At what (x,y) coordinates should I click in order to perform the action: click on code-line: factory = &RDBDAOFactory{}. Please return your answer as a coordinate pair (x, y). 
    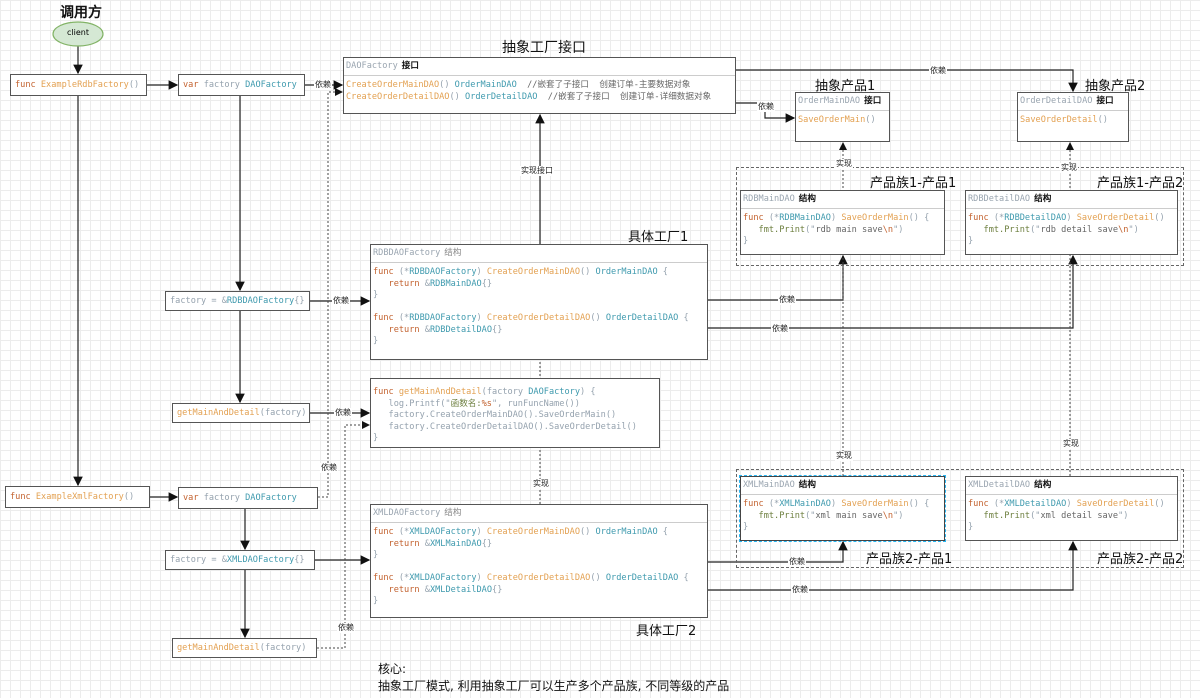
    Looking at the image, I should click on (237, 301).